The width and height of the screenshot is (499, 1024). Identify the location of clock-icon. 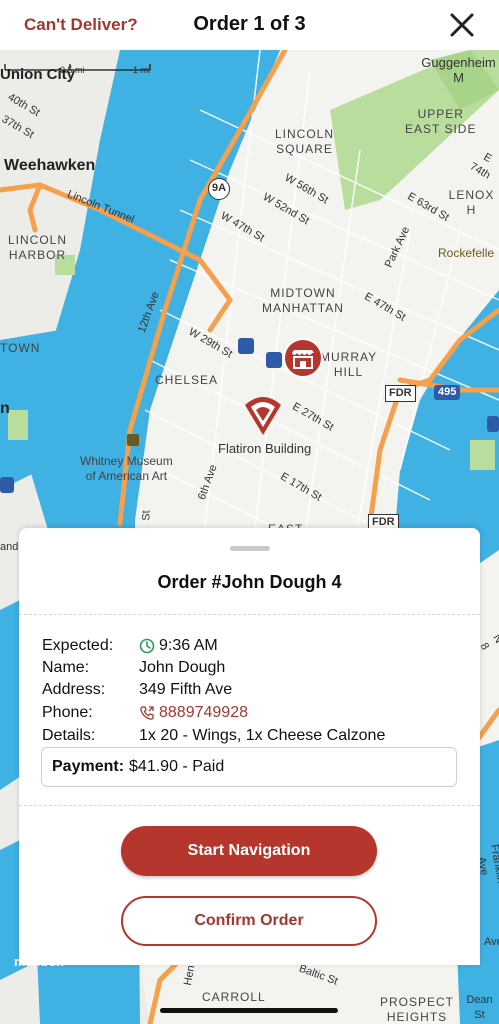
(147, 646).